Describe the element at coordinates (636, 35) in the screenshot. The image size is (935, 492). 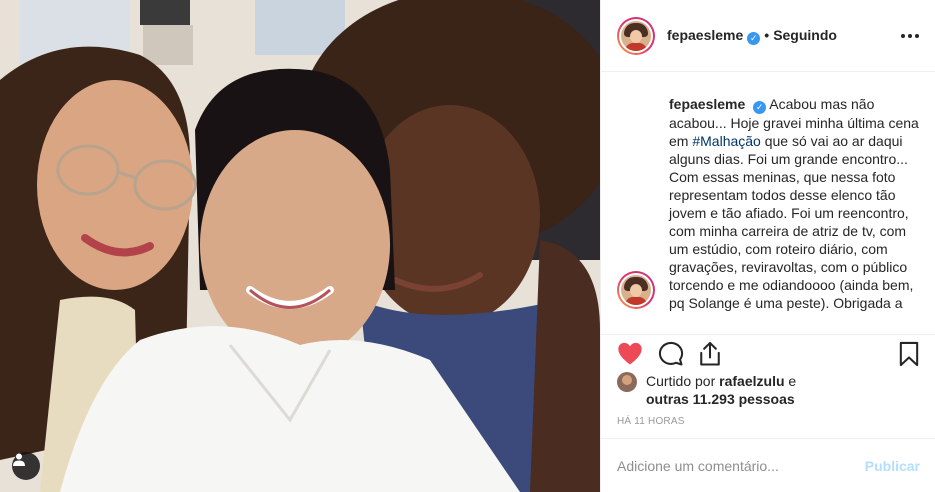
I see `author-avatar` at that location.